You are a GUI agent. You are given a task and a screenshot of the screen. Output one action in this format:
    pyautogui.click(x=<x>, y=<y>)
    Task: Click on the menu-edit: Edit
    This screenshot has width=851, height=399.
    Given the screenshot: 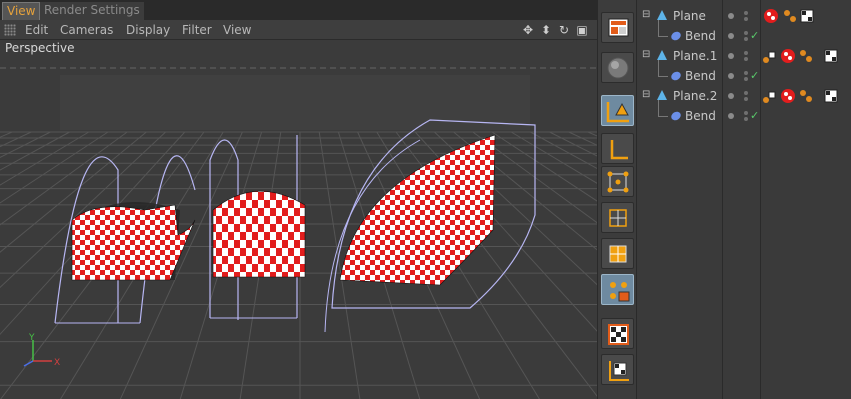 What is the action you would take?
    pyautogui.click(x=36, y=30)
    